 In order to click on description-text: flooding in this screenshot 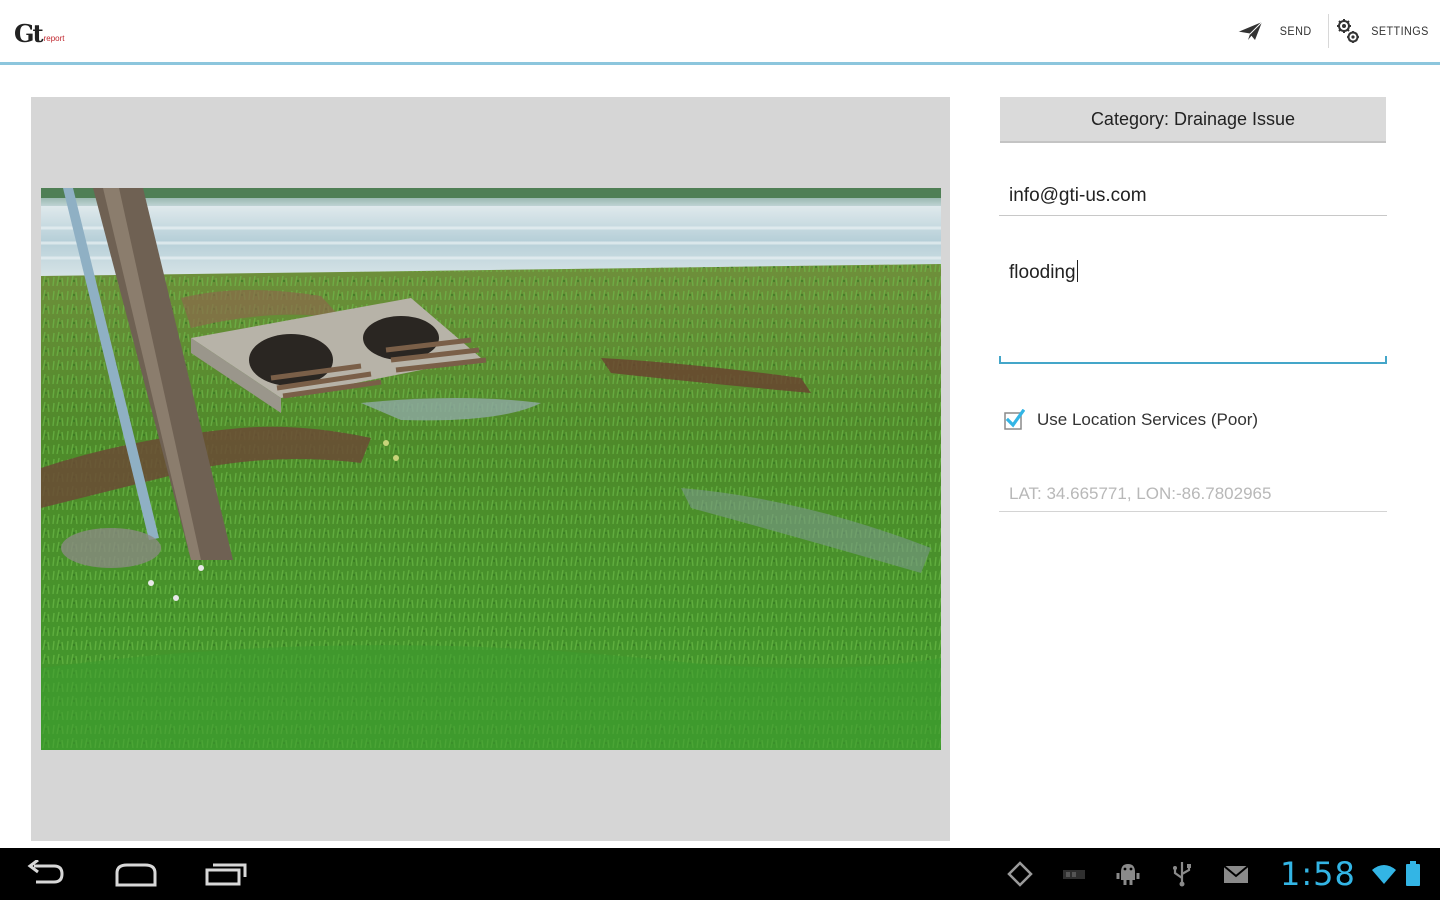, I will do `click(1042, 272)`.